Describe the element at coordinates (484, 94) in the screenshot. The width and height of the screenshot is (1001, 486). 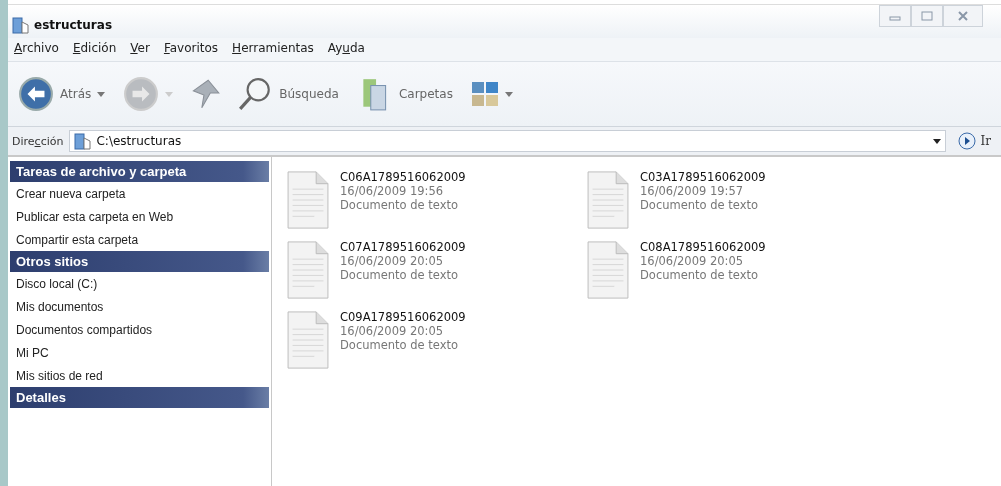
I see `thumbnails-icon` at that location.